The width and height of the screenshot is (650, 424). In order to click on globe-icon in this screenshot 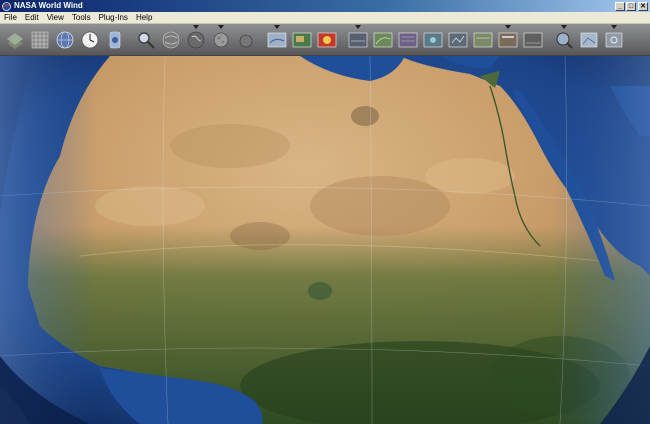, I will do `click(65, 39)`.